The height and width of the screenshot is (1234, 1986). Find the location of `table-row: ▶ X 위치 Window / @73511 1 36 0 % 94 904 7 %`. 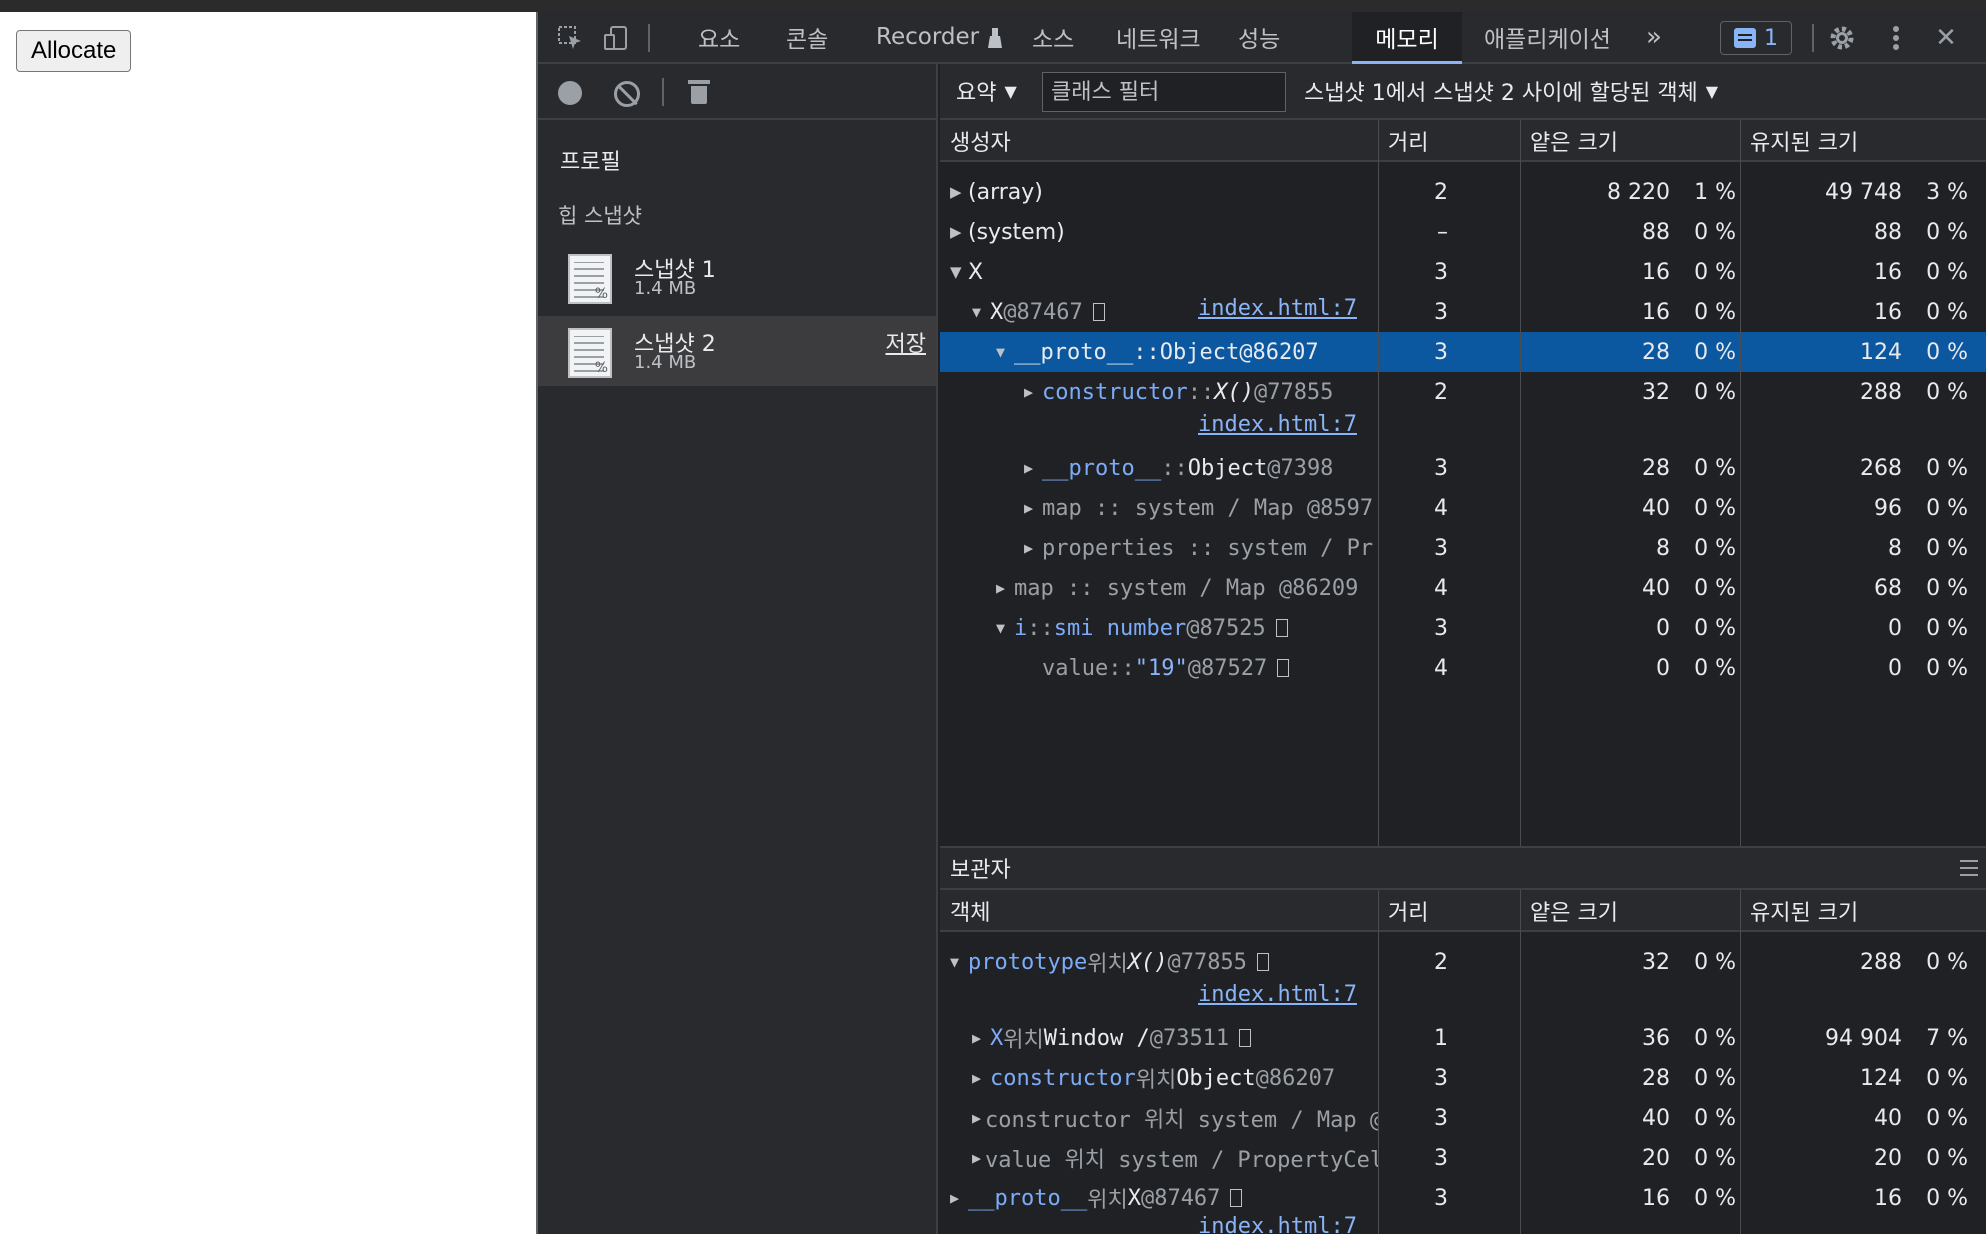

table-row: ▶ X 위치 Window / @73511 1 36 0 % 94 904 7 % is located at coordinates (1463, 1038).